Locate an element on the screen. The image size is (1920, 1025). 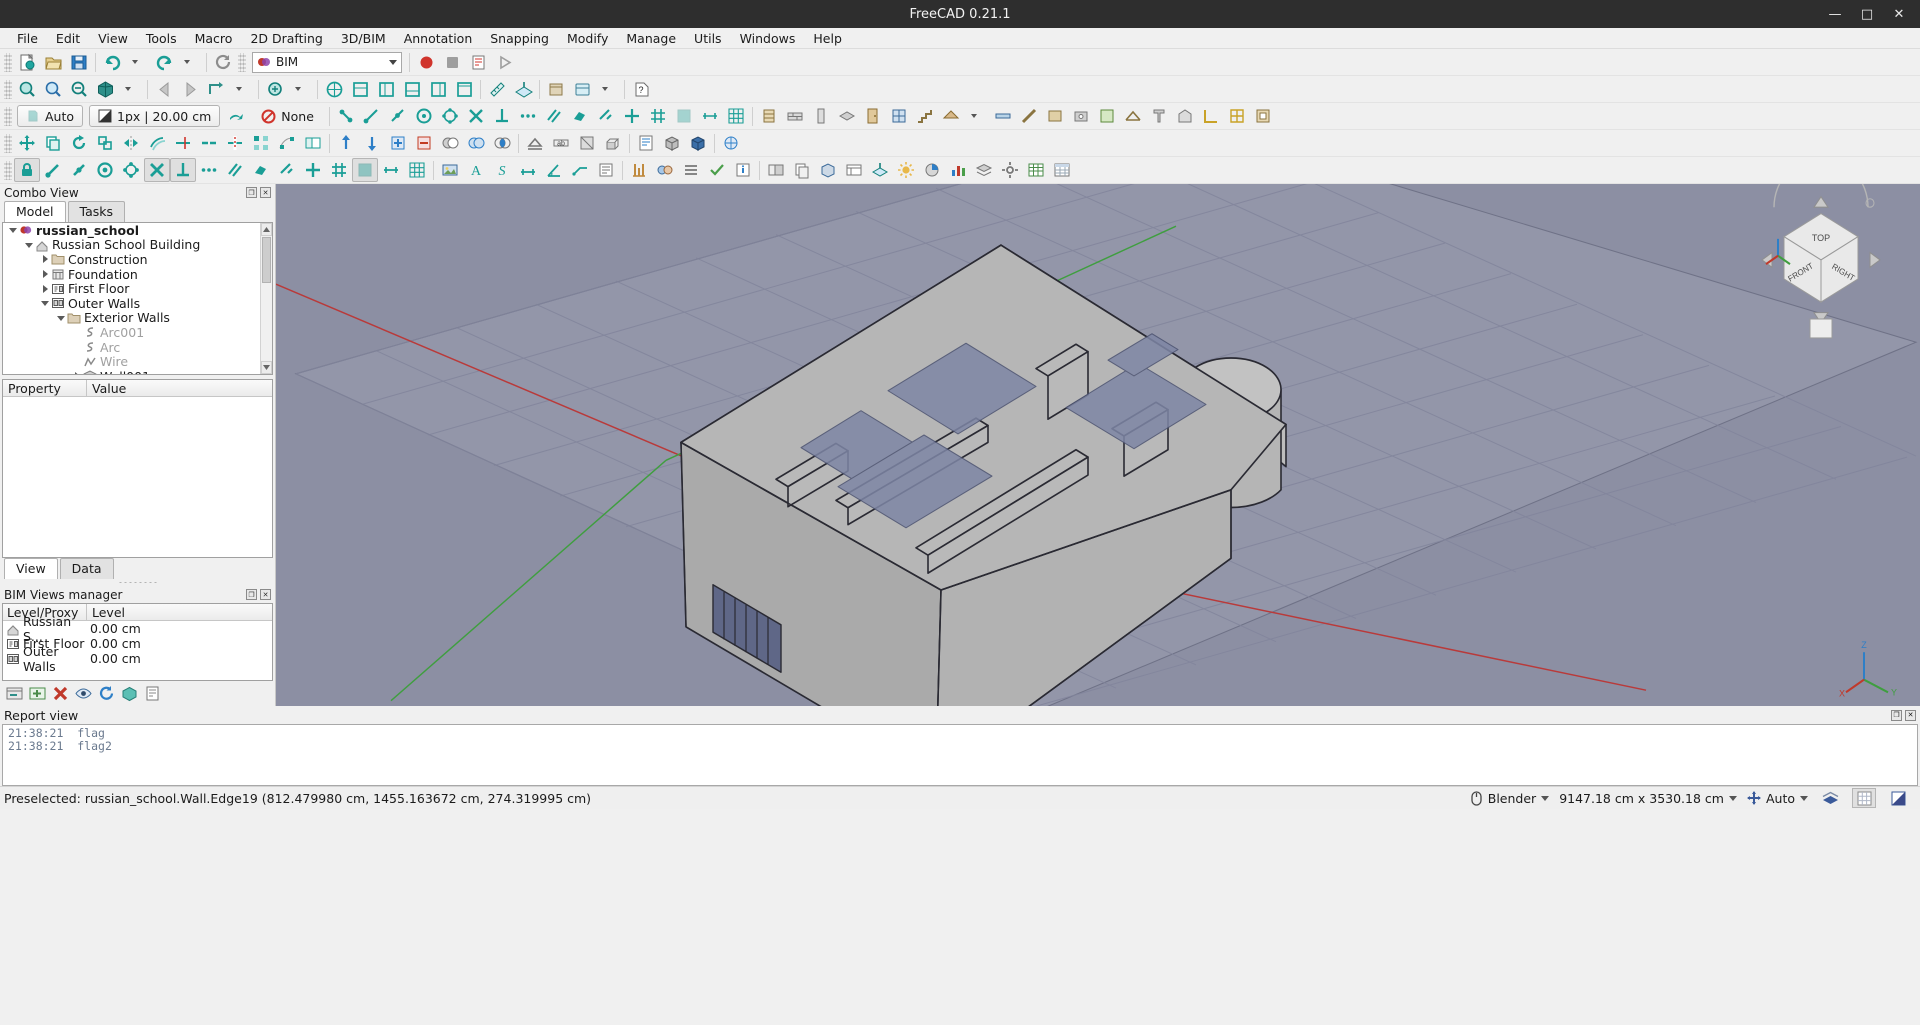
shape-string2-icon: S is located at coordinates (502, 170).